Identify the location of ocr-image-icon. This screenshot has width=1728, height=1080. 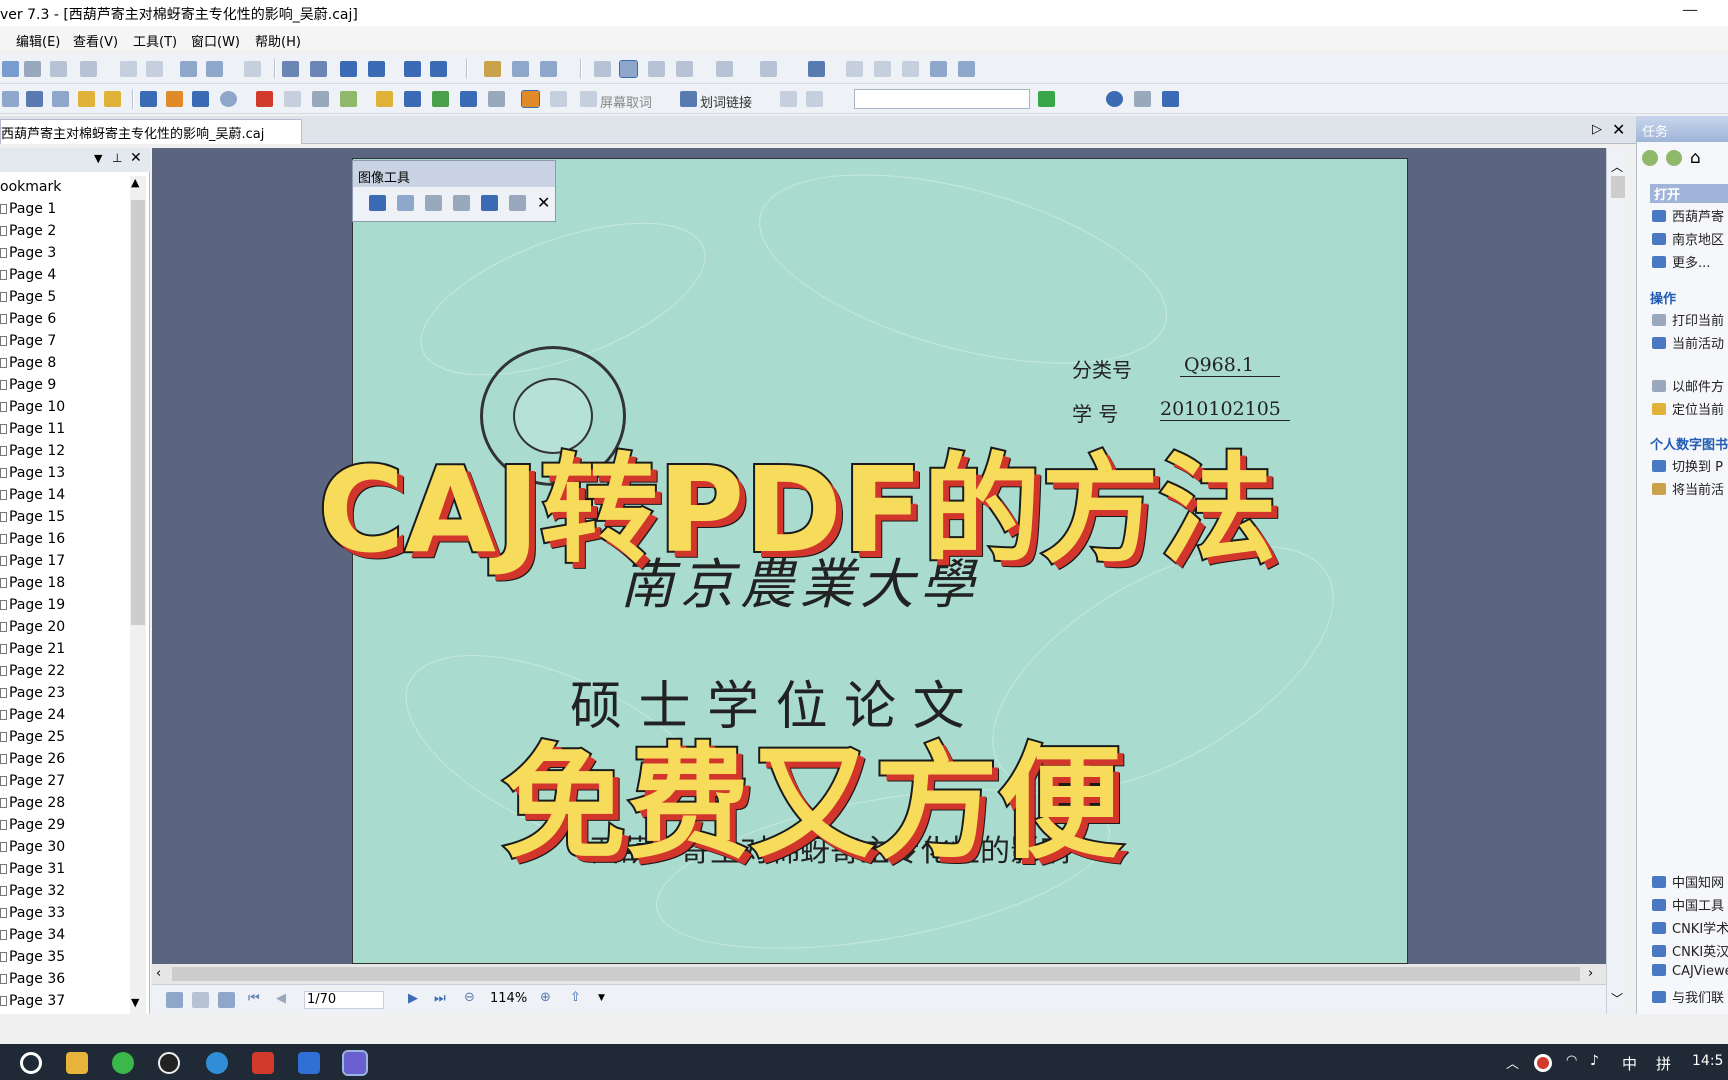
(461, 203).